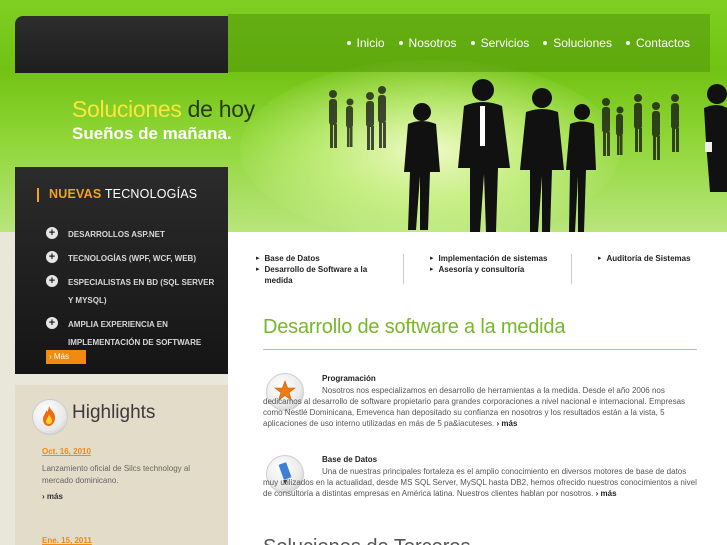 Image resolution: width=727 pixels, height=545 pixels. I want to click on submenu-column-3: ▸ Auditoría de Sistemas, so click(658, 258).